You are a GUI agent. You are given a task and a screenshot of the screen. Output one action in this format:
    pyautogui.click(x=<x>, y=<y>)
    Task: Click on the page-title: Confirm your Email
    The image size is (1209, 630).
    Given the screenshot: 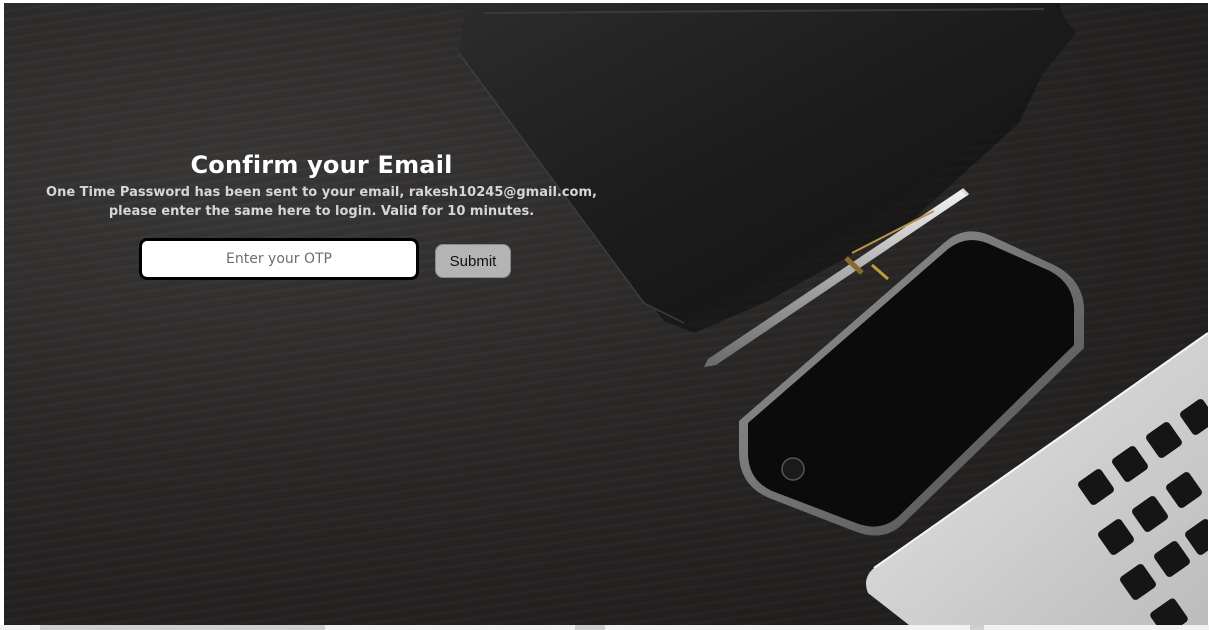 What is the action you would take?
    pyautogui.click(x=321, y=165)
    